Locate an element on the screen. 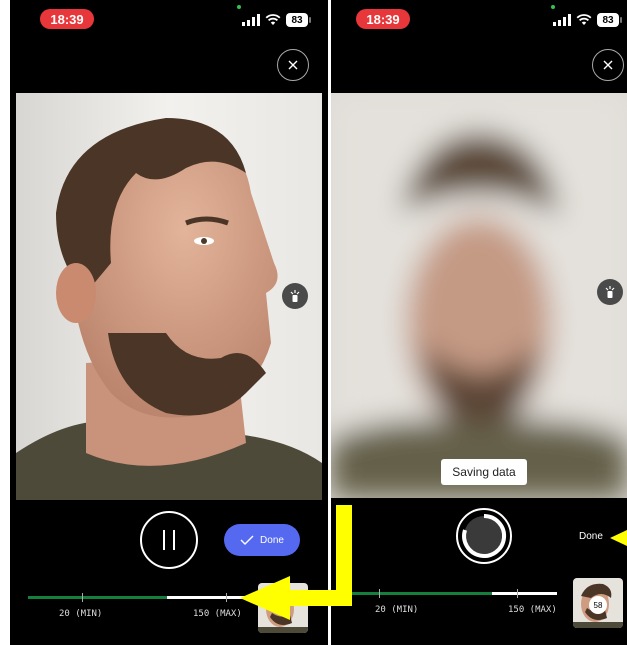  loading-spinner-icon is located at coordinates (484, 536).